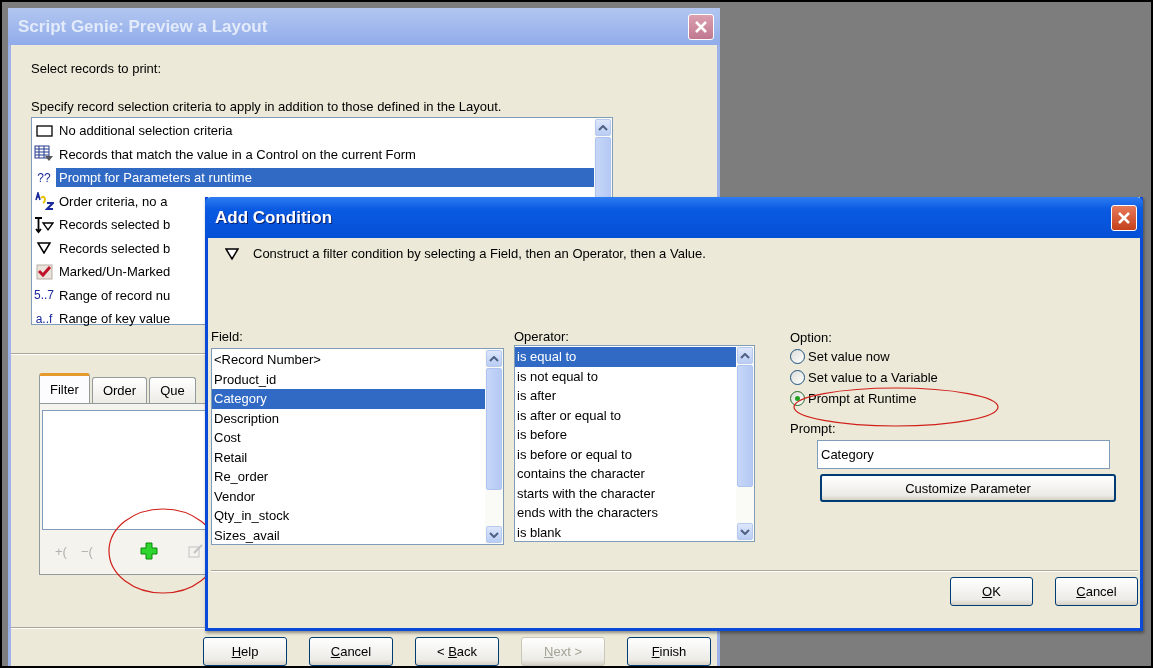  What do you see at coordinates (44, 295) in the screenshot?
I see `row-glyph: 5..7` at bounding box center [44, 295].